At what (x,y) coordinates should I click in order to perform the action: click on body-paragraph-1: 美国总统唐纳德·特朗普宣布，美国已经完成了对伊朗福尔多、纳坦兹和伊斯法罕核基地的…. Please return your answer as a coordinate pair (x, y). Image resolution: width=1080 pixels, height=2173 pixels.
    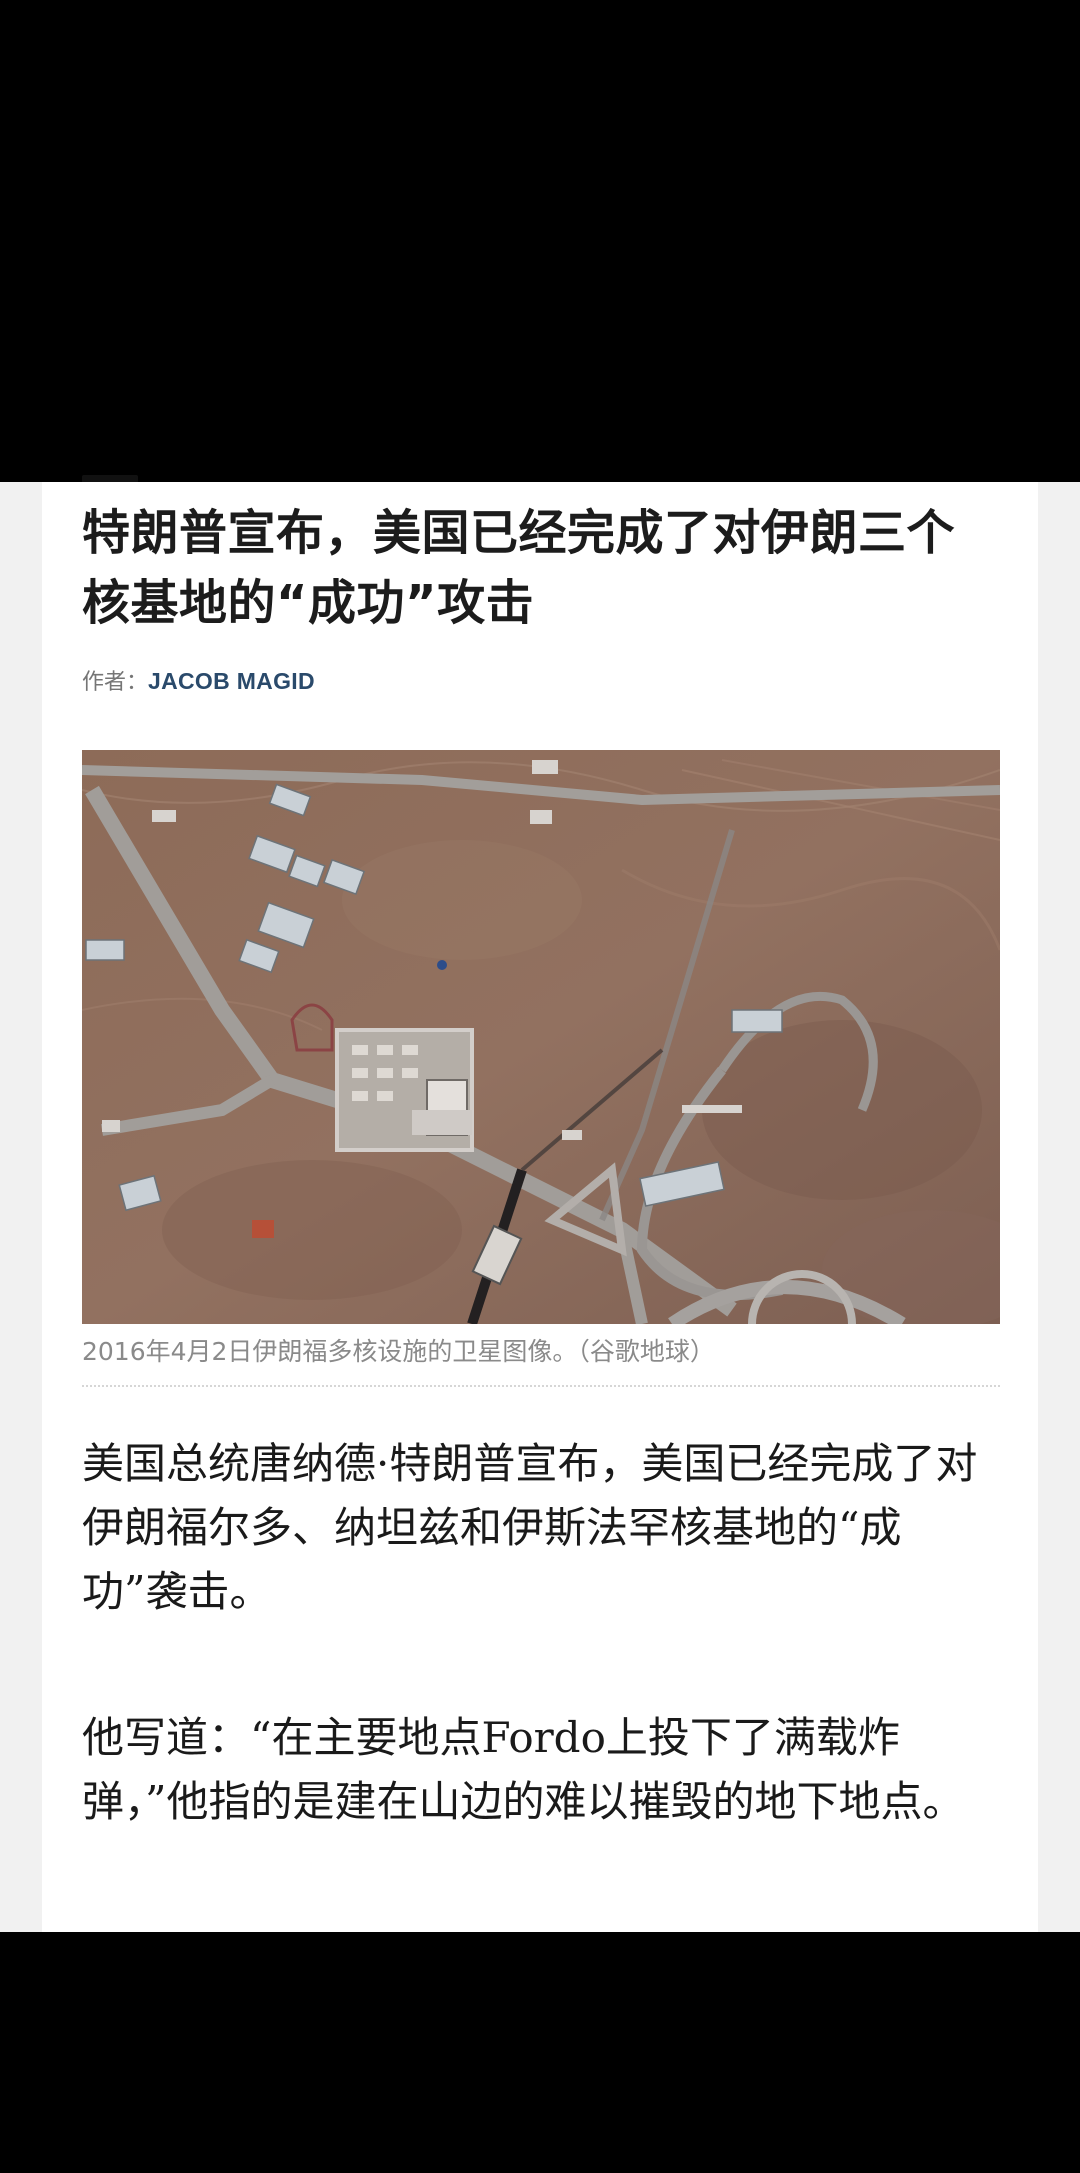
    Looking at the image, I should click on (530, 1527).